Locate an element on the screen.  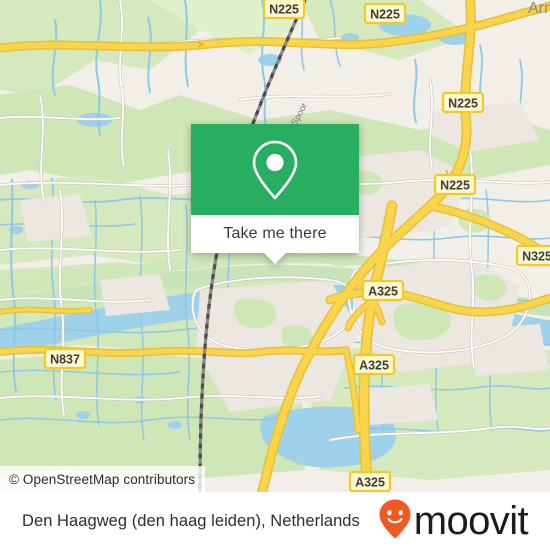
map-pin-icon is located at coordinates (275, 170).